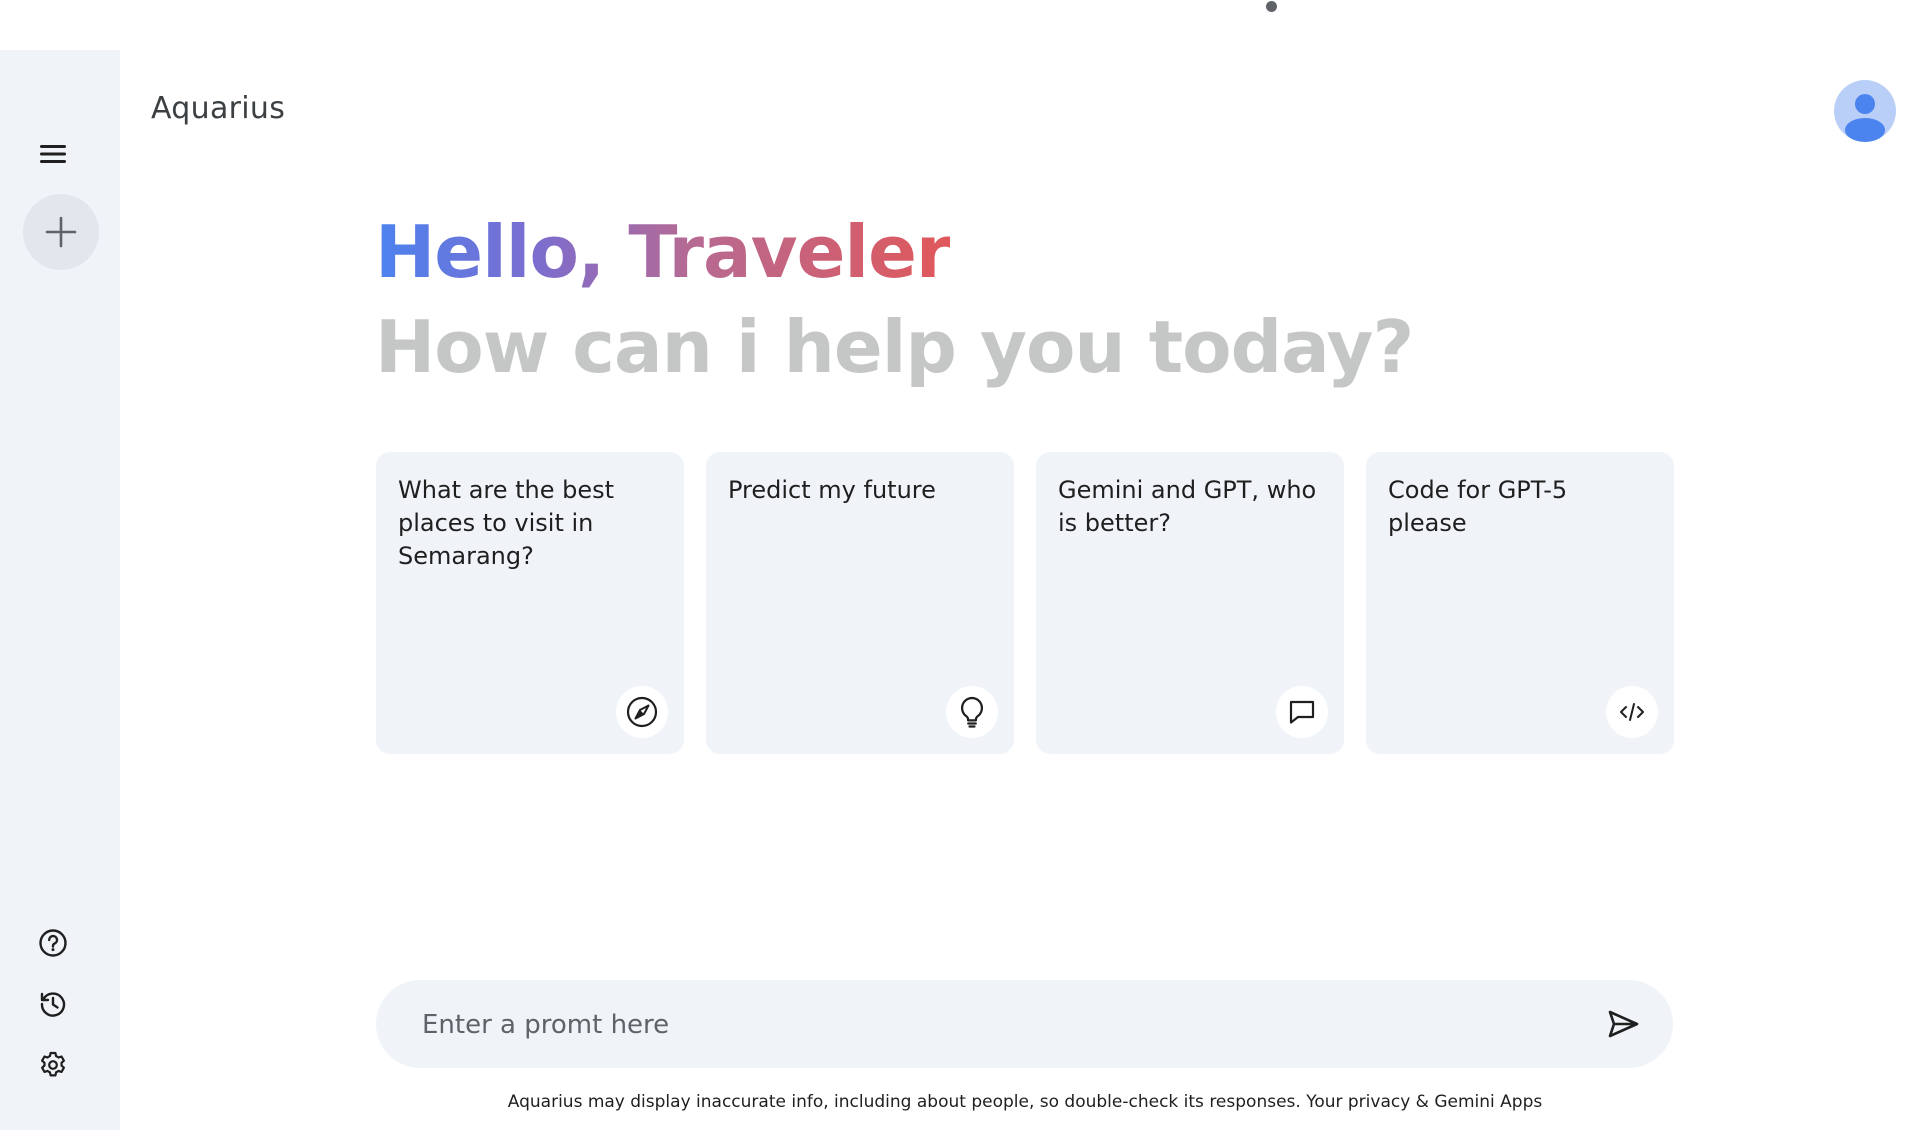 The image size is (1920, 1130). I want to click on user-icon, so click(1865, 118).